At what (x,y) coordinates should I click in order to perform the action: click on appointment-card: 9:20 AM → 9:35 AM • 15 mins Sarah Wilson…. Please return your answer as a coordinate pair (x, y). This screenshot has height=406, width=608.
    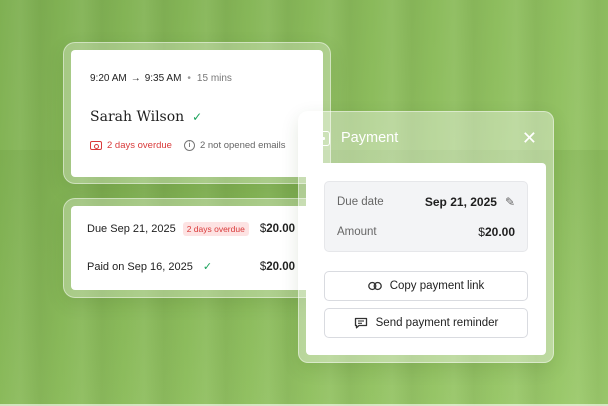
    Looking at the image, I should click on (197, 113).